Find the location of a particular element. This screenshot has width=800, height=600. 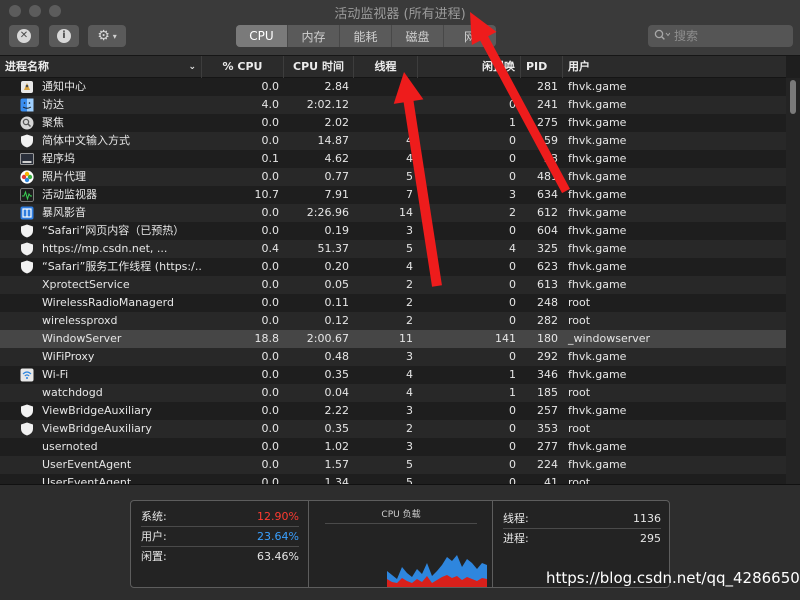

process-name-cell: WiFiProxy is located at coordinates (101, 357).